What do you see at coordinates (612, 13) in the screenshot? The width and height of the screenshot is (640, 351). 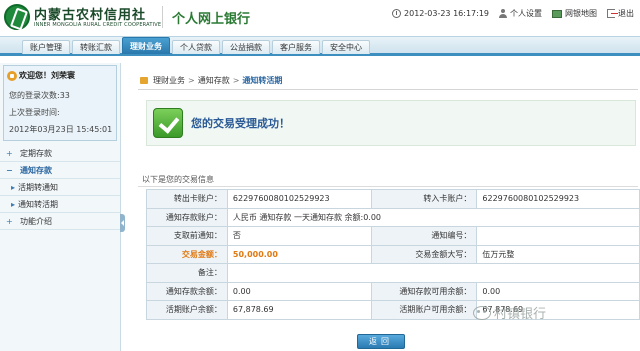 I see `exit-icon` at bounding box center [612, 13].